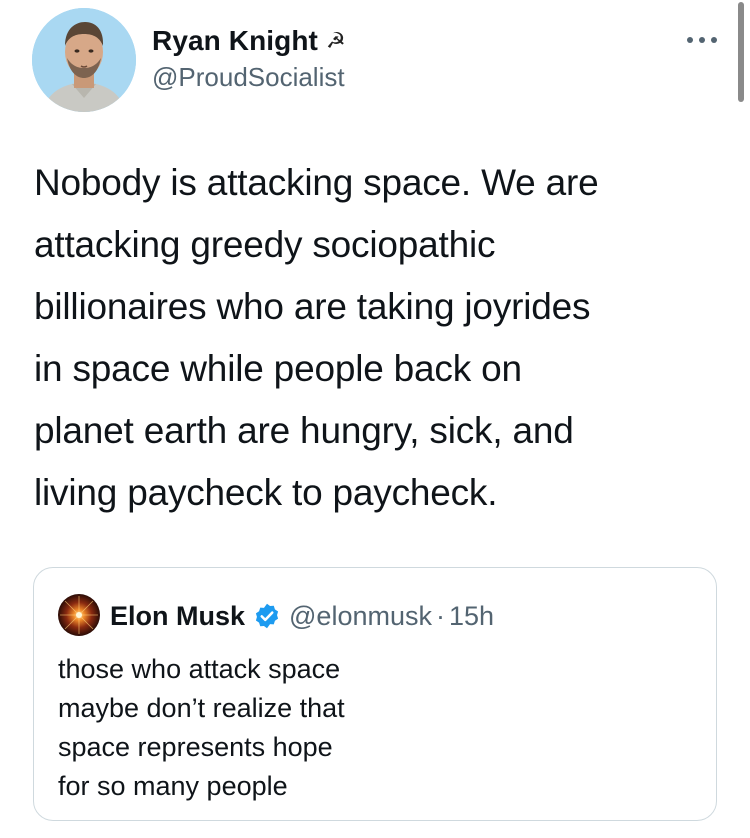 This screenshot has width=750, height=838. What do you see at coordinates (741, 52) in the screenshot?
I see `scrollbar` at bounding box center [741, 52].